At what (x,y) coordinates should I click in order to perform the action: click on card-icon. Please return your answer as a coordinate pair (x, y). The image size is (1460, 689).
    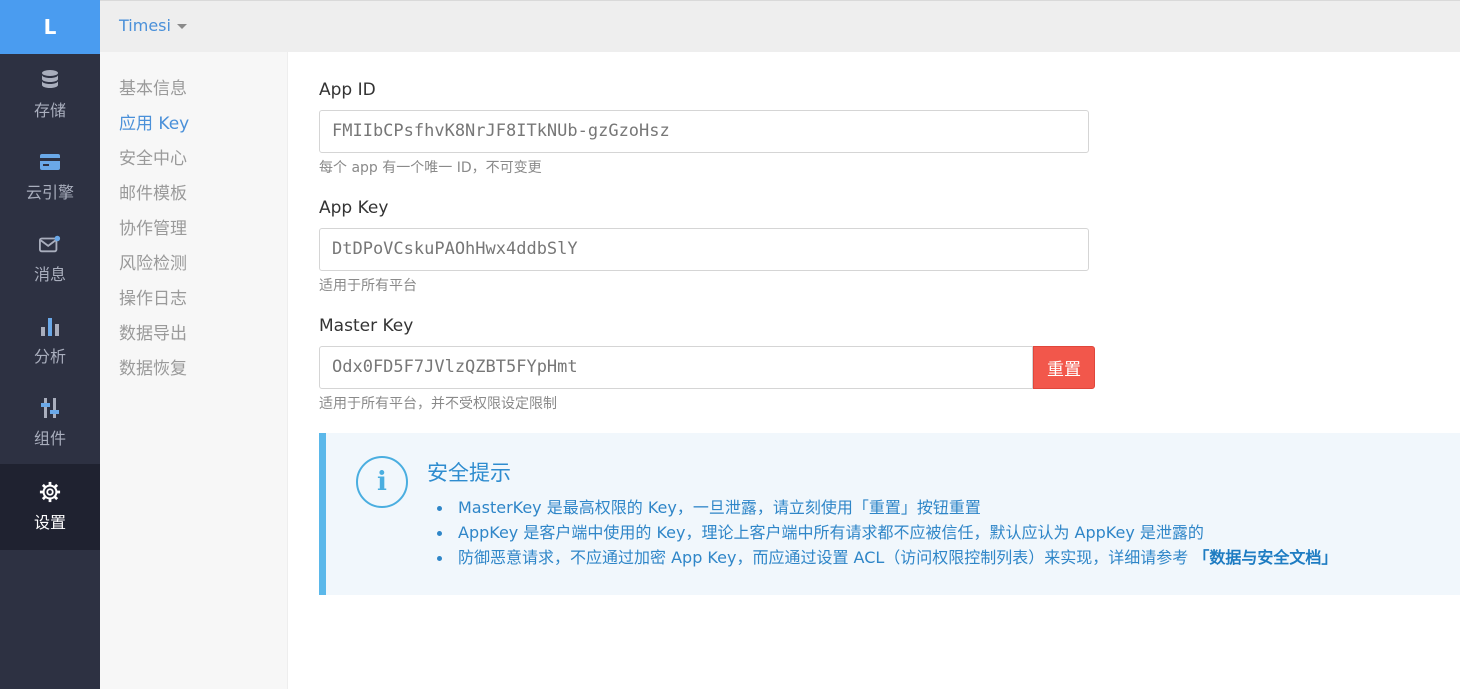
    Looking at the image, I should click on (50, 162).